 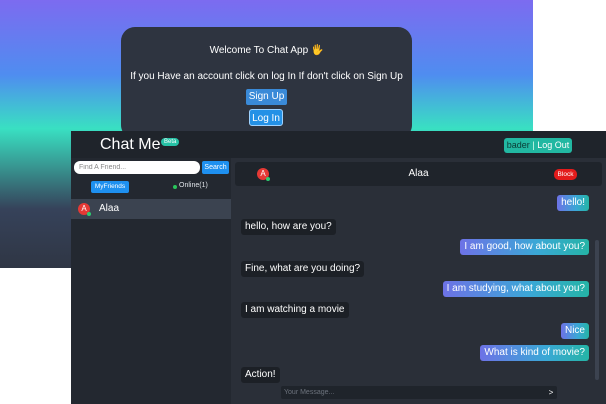 What do you see at coordinates (266, 97) in the screenshot?
I see `signup-button: Sign Up` at bounding box center [266, 97].